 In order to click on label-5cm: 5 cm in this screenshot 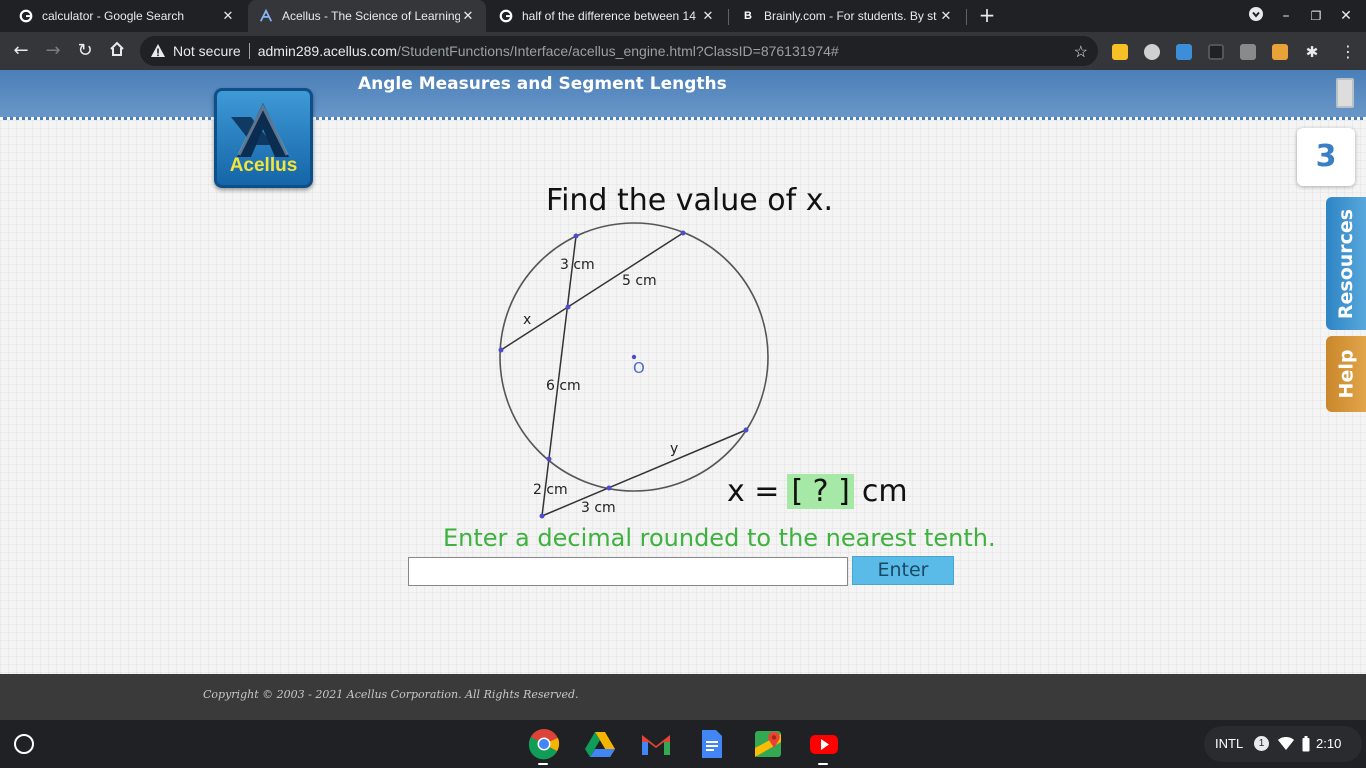, I will do `click(639, 281)`.